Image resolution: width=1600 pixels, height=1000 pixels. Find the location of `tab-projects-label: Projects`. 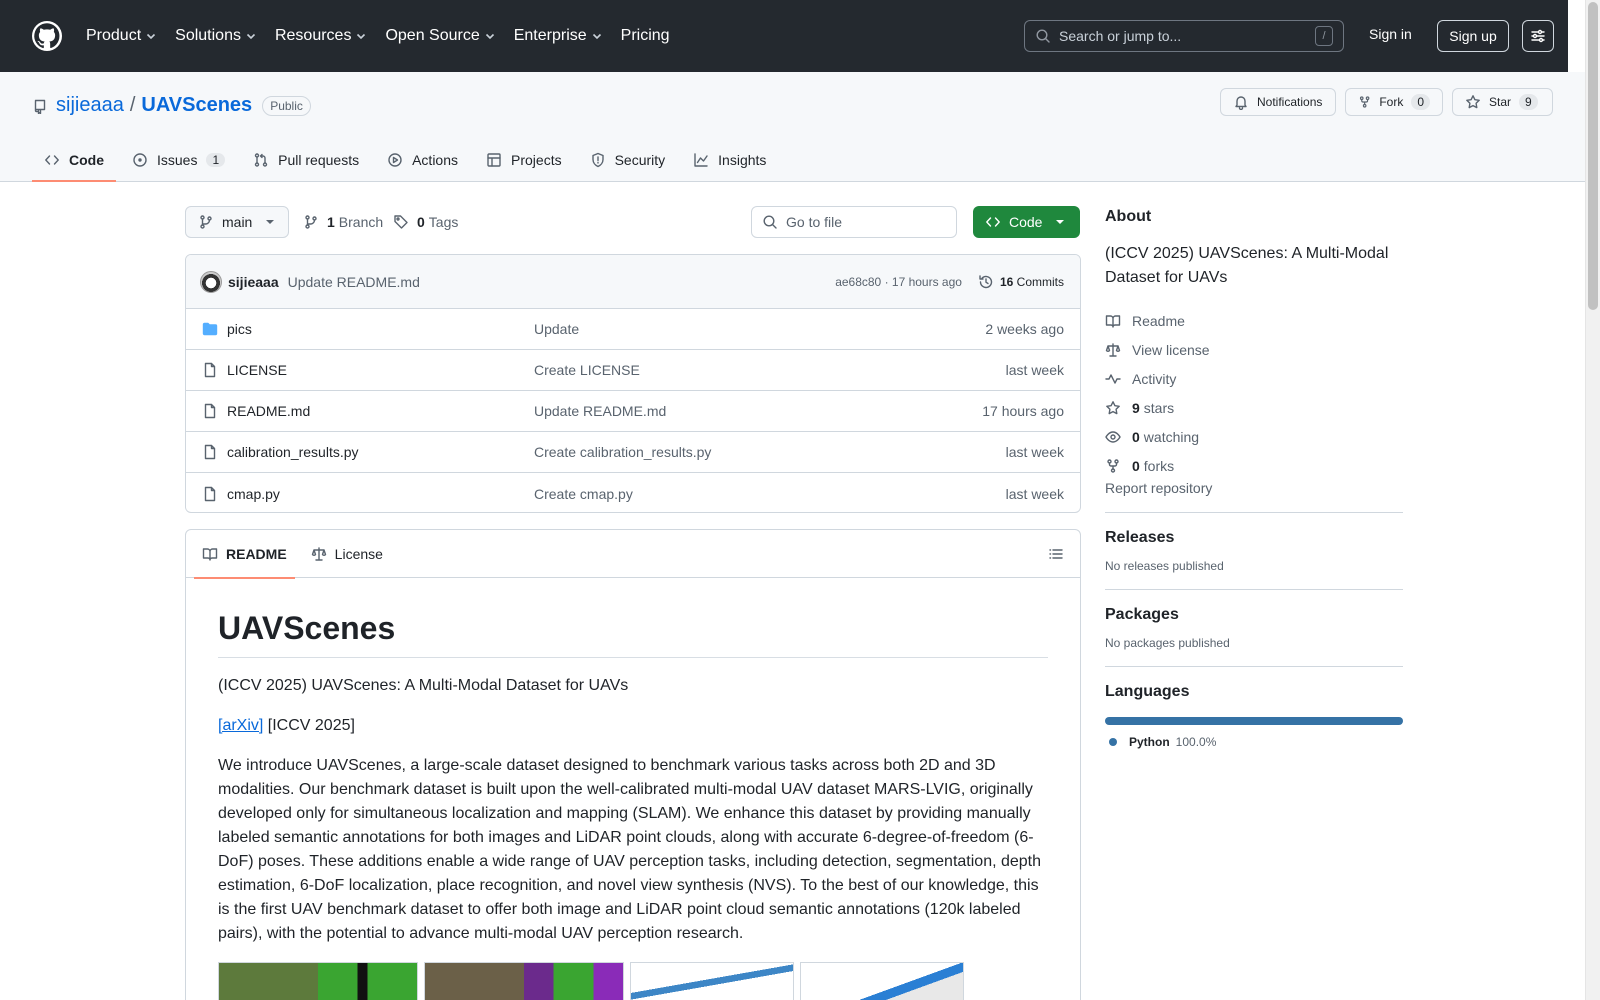

tab-projects-label: Projects is located at coordinates (536, 160).